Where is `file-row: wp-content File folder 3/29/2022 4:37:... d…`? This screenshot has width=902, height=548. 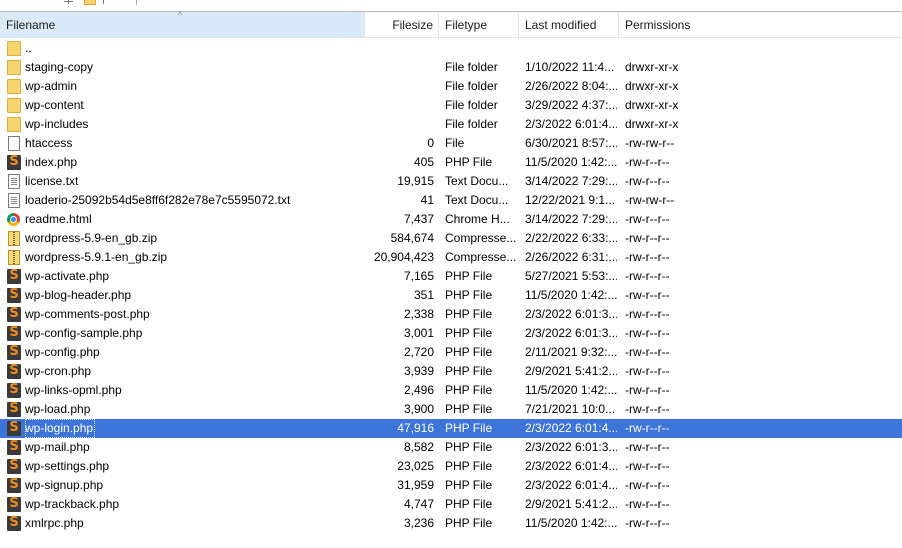 file-row: wp-content File folder 3/29/2022 4:37:... d… is located at coordinates (451, 105).